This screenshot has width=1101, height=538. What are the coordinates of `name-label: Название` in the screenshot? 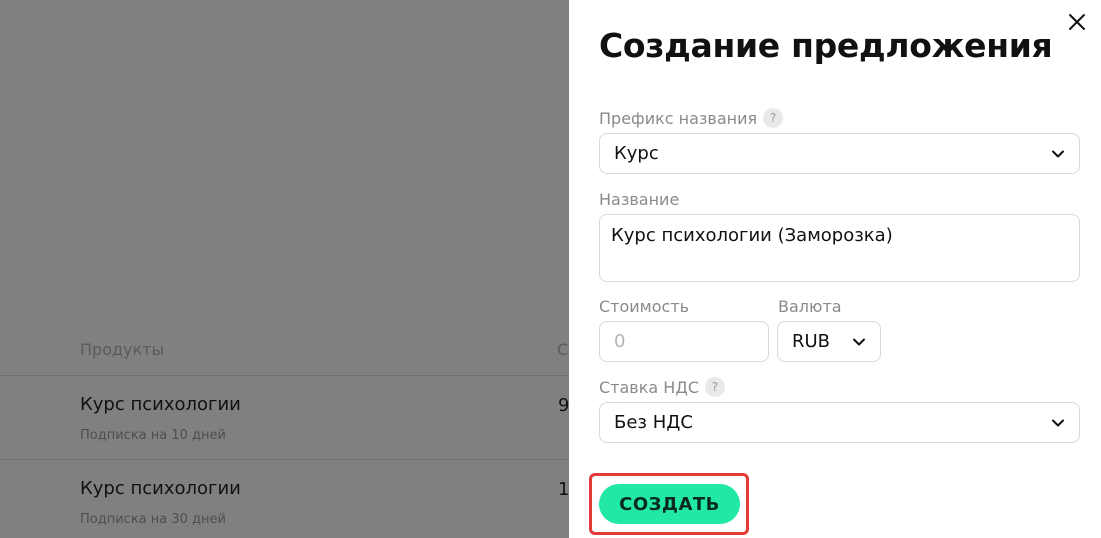 It's located at (639, 199).